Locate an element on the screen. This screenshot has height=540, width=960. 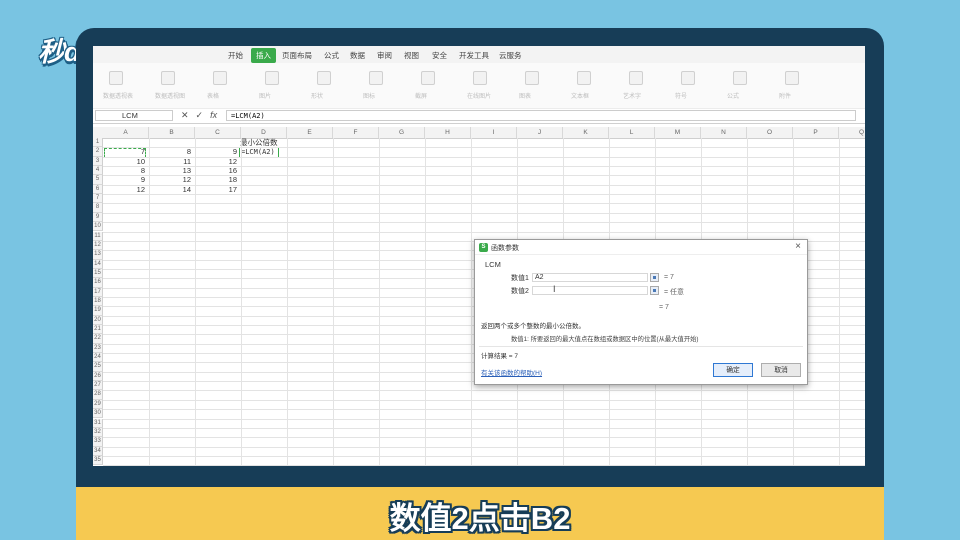
menu-item-9: 云服务 is located at coordinates (510, 55).